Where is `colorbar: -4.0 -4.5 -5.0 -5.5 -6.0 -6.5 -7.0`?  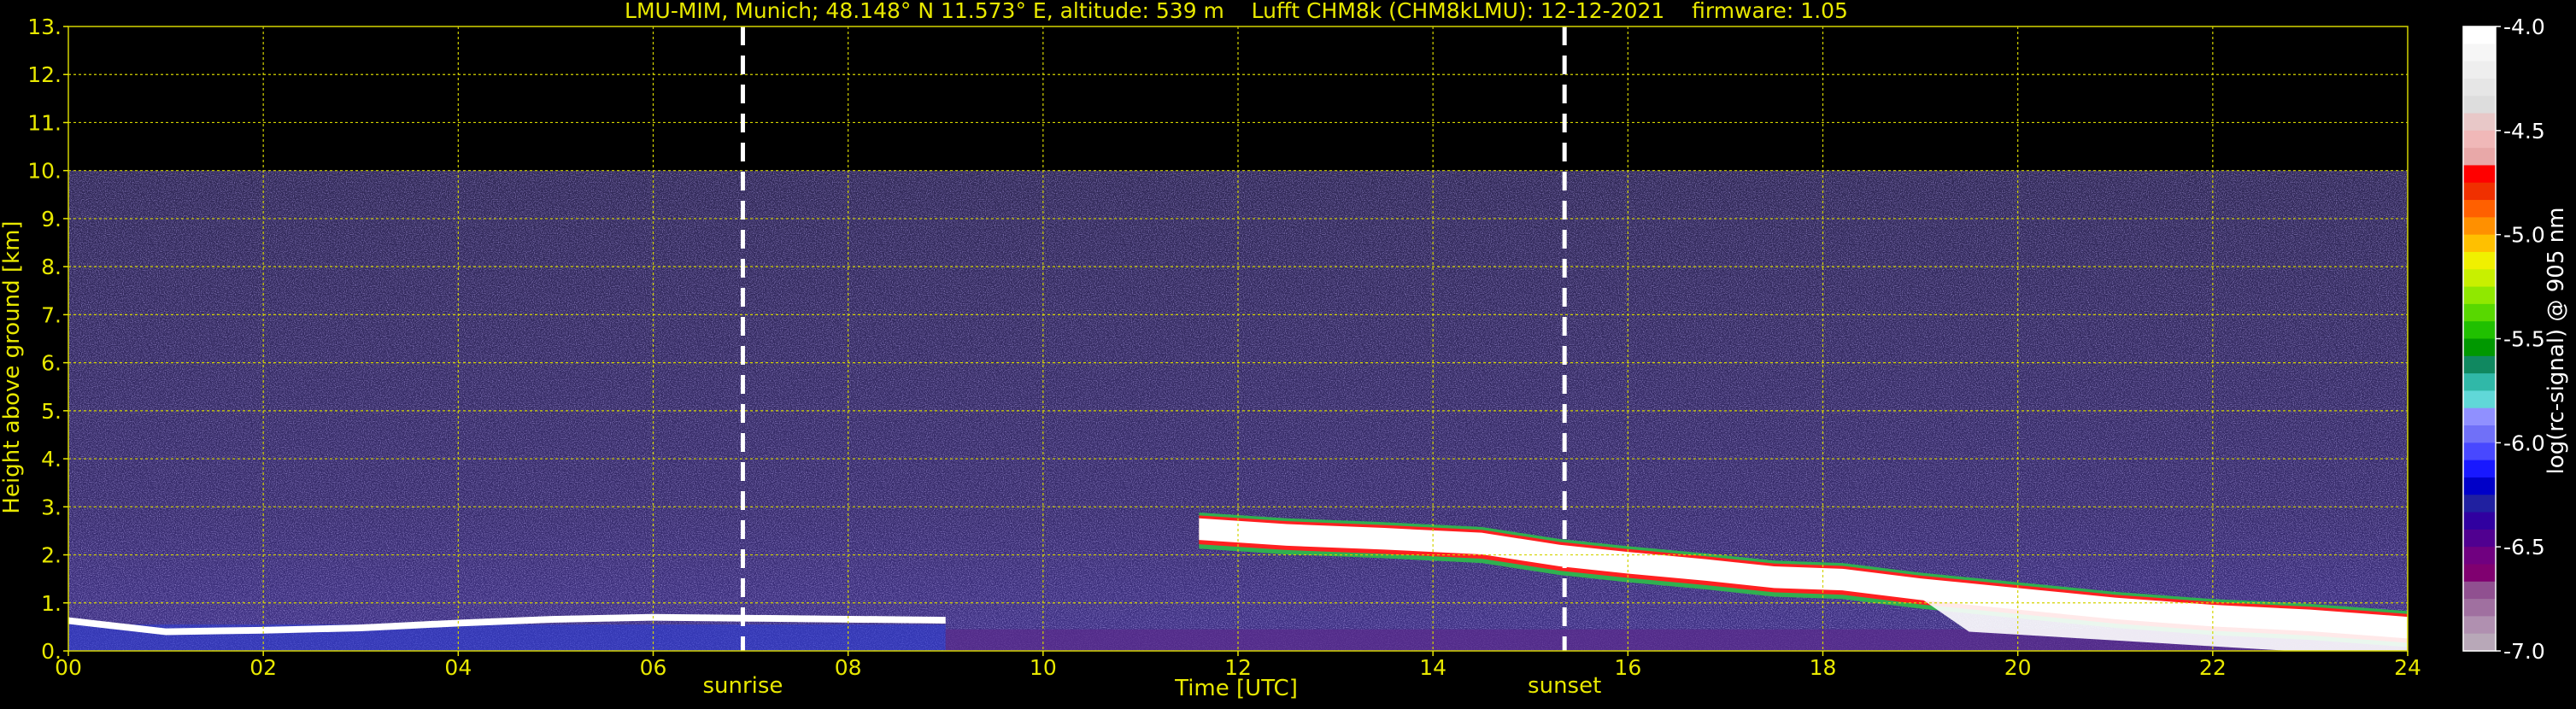 colorbar: -4.0 -4.5 -5.0 -5.5 -6.0 -6.5 -7.0 is located at coordinates (2503, 339).